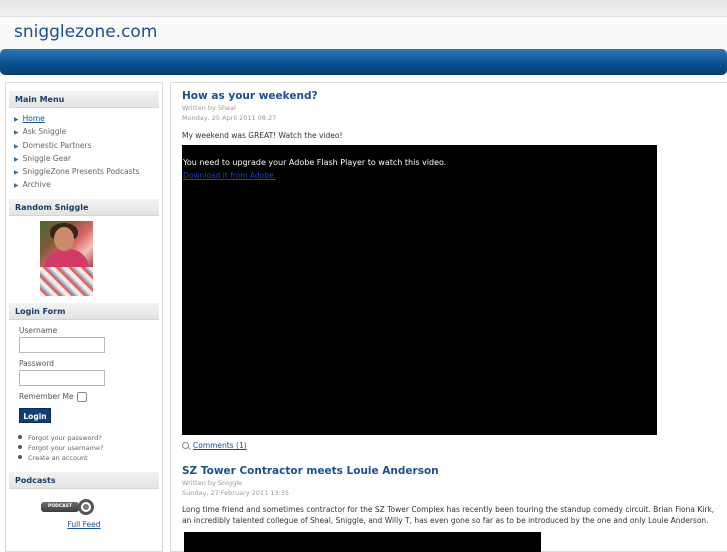 The image size is (727, 552). Describe the element at coordinates (262, 135) in the screenshot. I see `article-intro: My weekend was GREAT! Watch the video!` at that location.